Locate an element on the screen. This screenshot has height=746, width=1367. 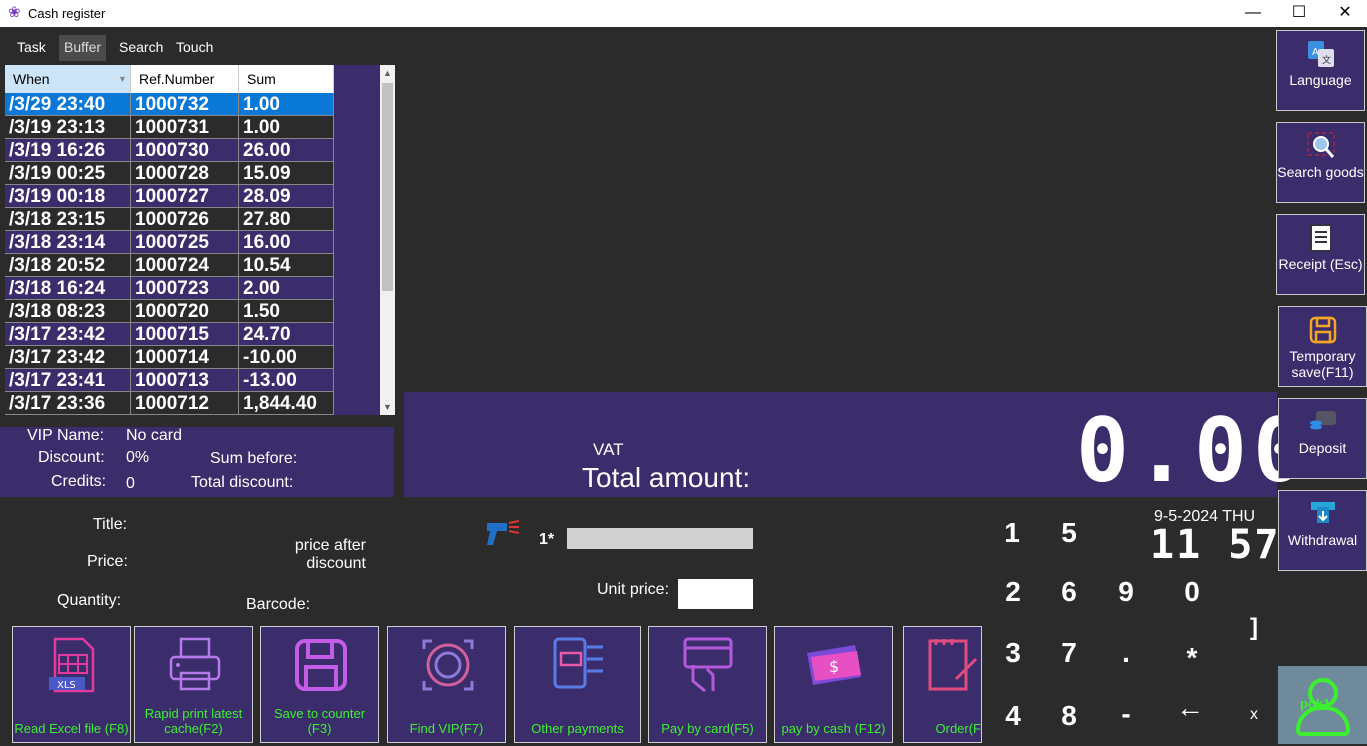
key-5: 5 is located at coordinates (1069, 533).